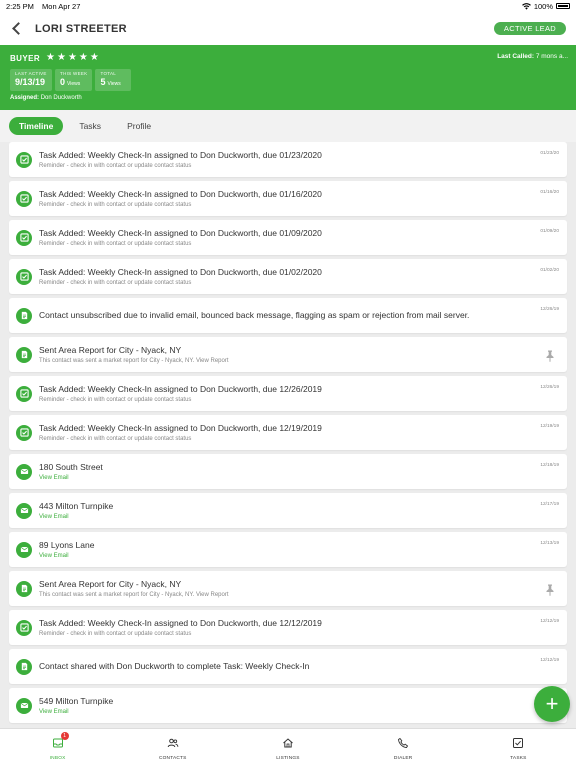 This screenshot has width=576, height=768. Describe the element at coordinates (518, 745) in the screenshot. I see `tasks-icon` at that location.